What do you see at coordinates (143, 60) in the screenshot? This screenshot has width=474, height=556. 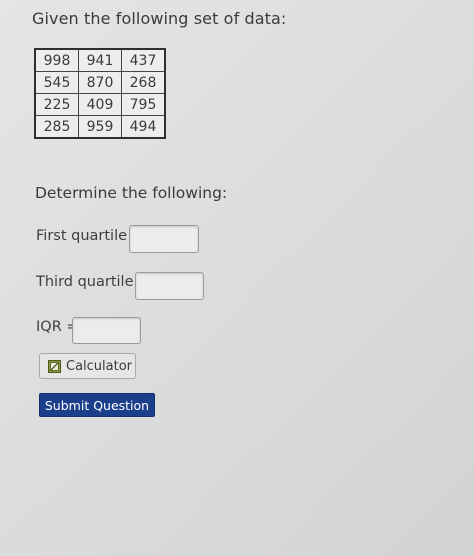 I see `table-cell: 437` at bounding box center [143, 60].